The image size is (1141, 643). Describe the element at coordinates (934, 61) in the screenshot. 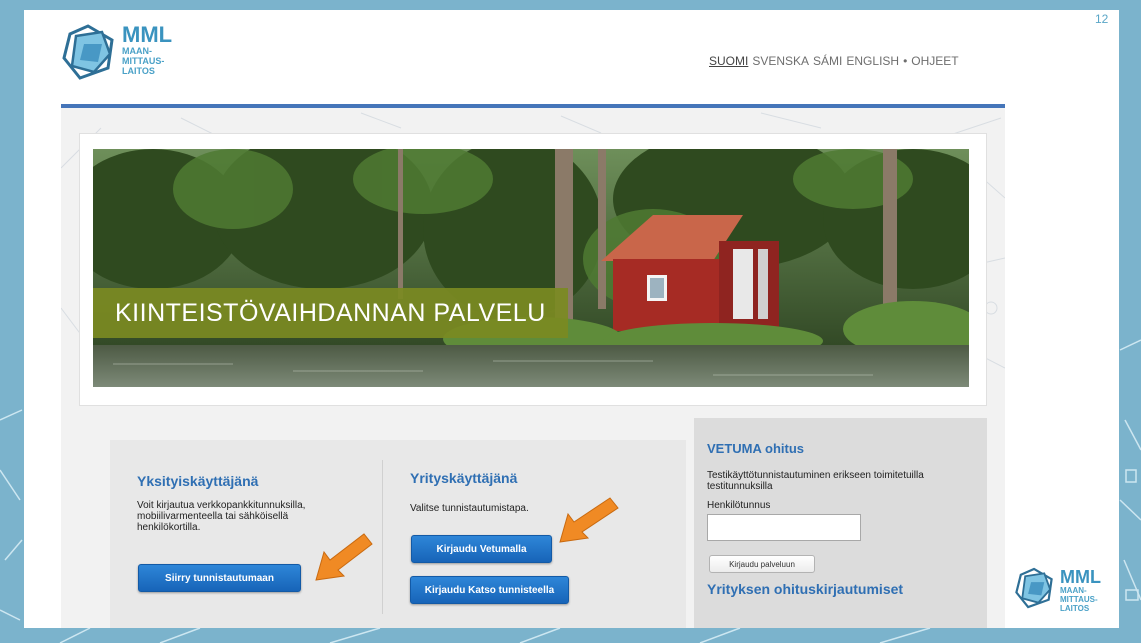

I see `help-link: OHJEET` at that location.